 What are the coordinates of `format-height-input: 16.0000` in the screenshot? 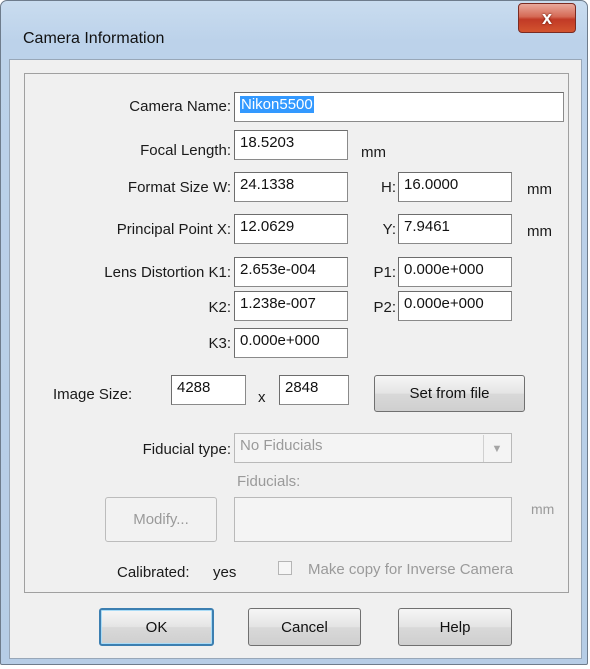 It's located at (455, 187).